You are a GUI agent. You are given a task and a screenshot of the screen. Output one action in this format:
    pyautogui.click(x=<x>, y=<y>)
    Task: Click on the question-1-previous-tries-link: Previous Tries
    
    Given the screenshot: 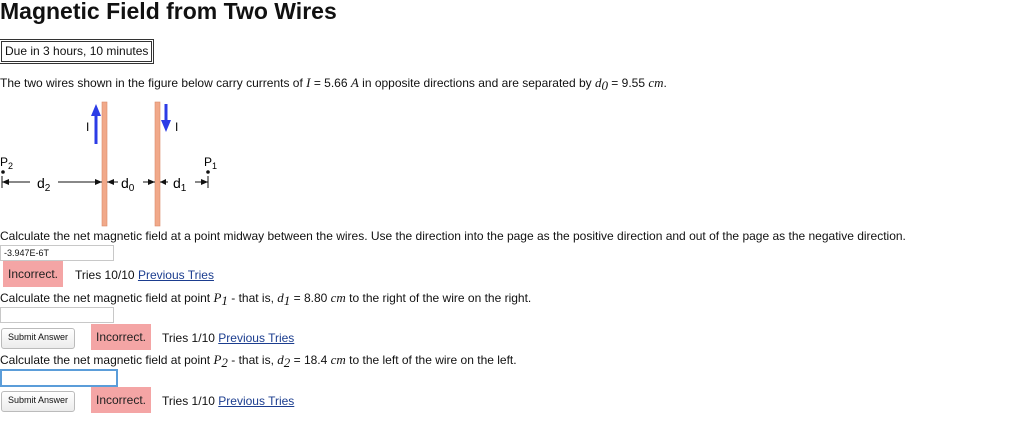 What is the action you would take?
    pyautogui.click(x=176, y=275)
    